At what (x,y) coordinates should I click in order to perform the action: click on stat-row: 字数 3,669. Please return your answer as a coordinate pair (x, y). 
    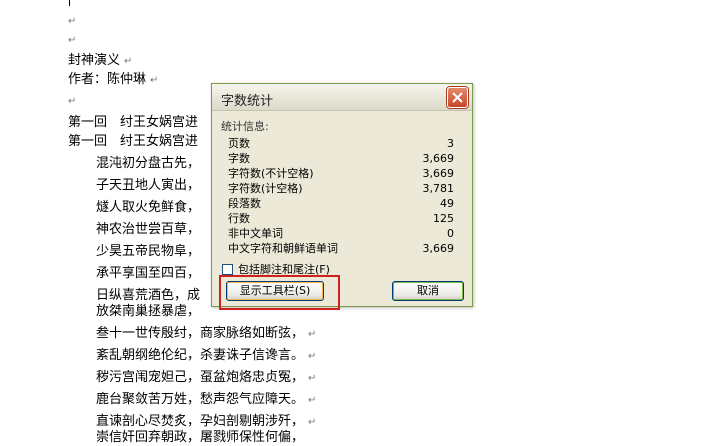
    Looking at the image, I should click on (341, 158).